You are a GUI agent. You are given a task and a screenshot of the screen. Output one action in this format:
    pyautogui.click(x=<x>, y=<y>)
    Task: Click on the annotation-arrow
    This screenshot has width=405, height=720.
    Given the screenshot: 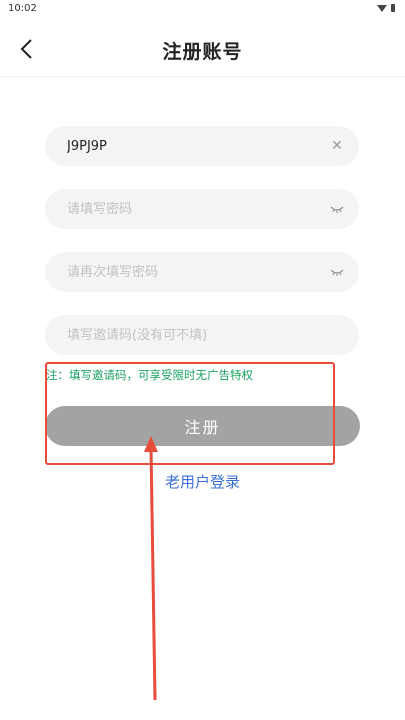 What is the action you would take?
    pyautogui.click(x=151, y=568)
    